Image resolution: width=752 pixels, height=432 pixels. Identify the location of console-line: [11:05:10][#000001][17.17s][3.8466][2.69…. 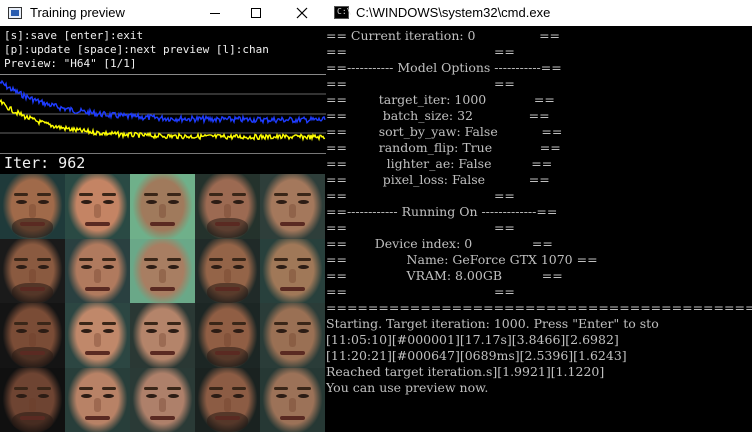
(472, 339).